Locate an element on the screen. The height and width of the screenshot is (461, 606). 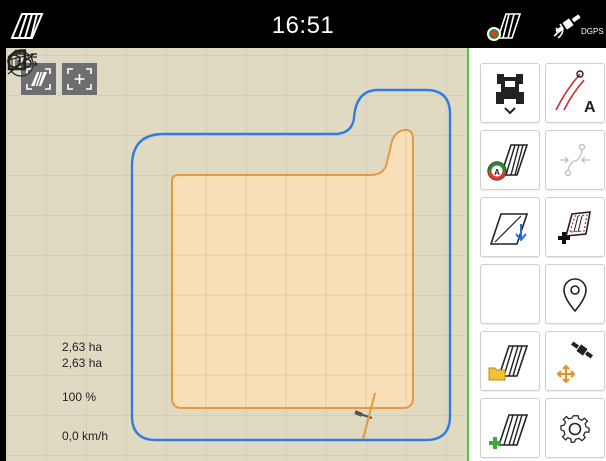
load-field-button is located at coordinates (510, 361).